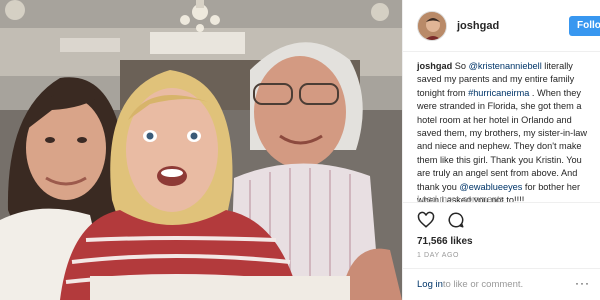  Describe the element at coordinates (460, 66) in the screenshot. I see `caption-text-1: So` at that location.